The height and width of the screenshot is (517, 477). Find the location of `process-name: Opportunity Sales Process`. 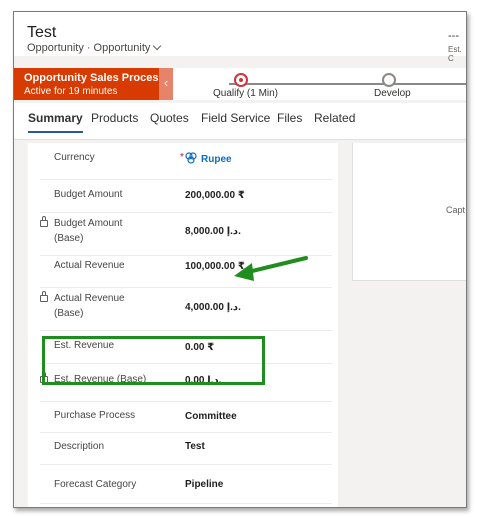

process-name: Opportunity Sales Process is located at coordinates (94, 78).